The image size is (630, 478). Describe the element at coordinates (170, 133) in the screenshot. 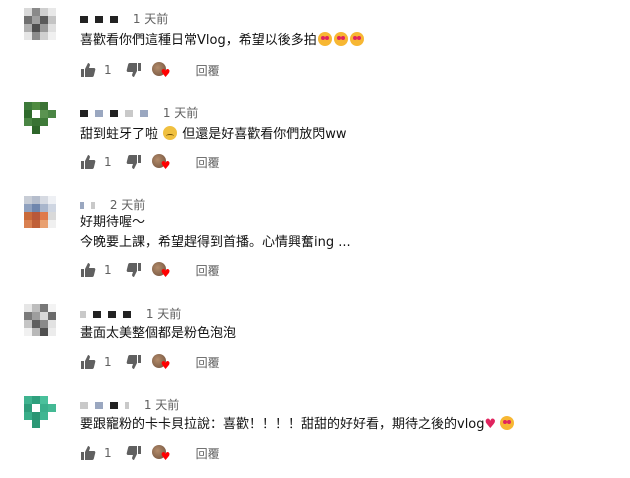

I see `pleading-face-emoji-icon` at that location.